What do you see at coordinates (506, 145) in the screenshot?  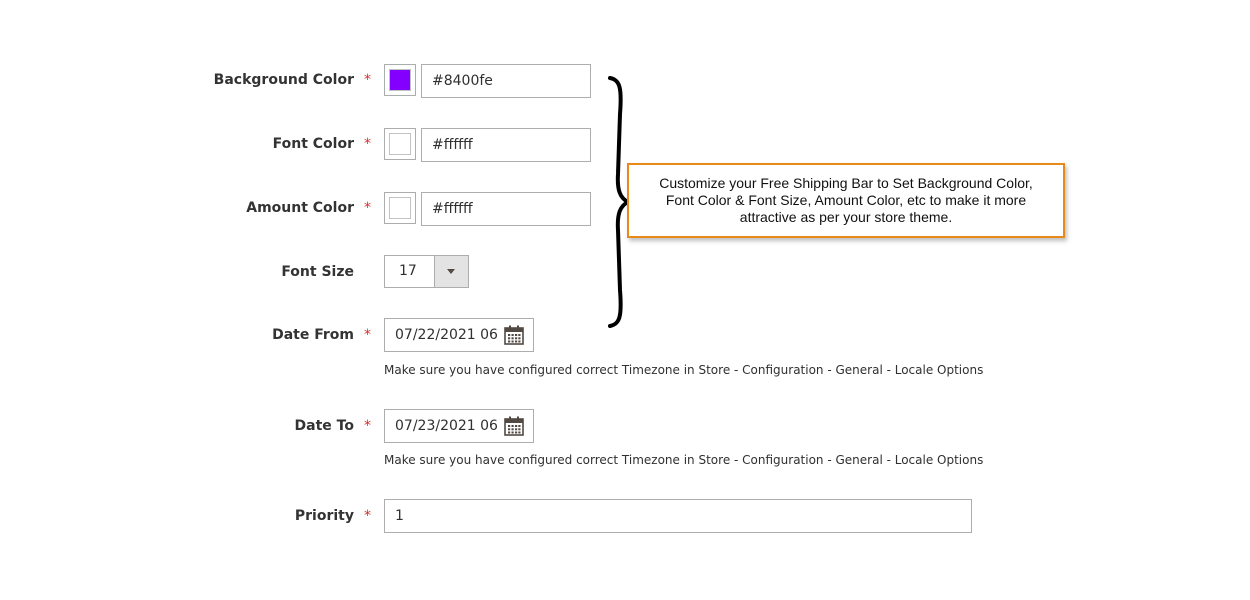 I see `font-color-input` at bounding box center [506, 145].